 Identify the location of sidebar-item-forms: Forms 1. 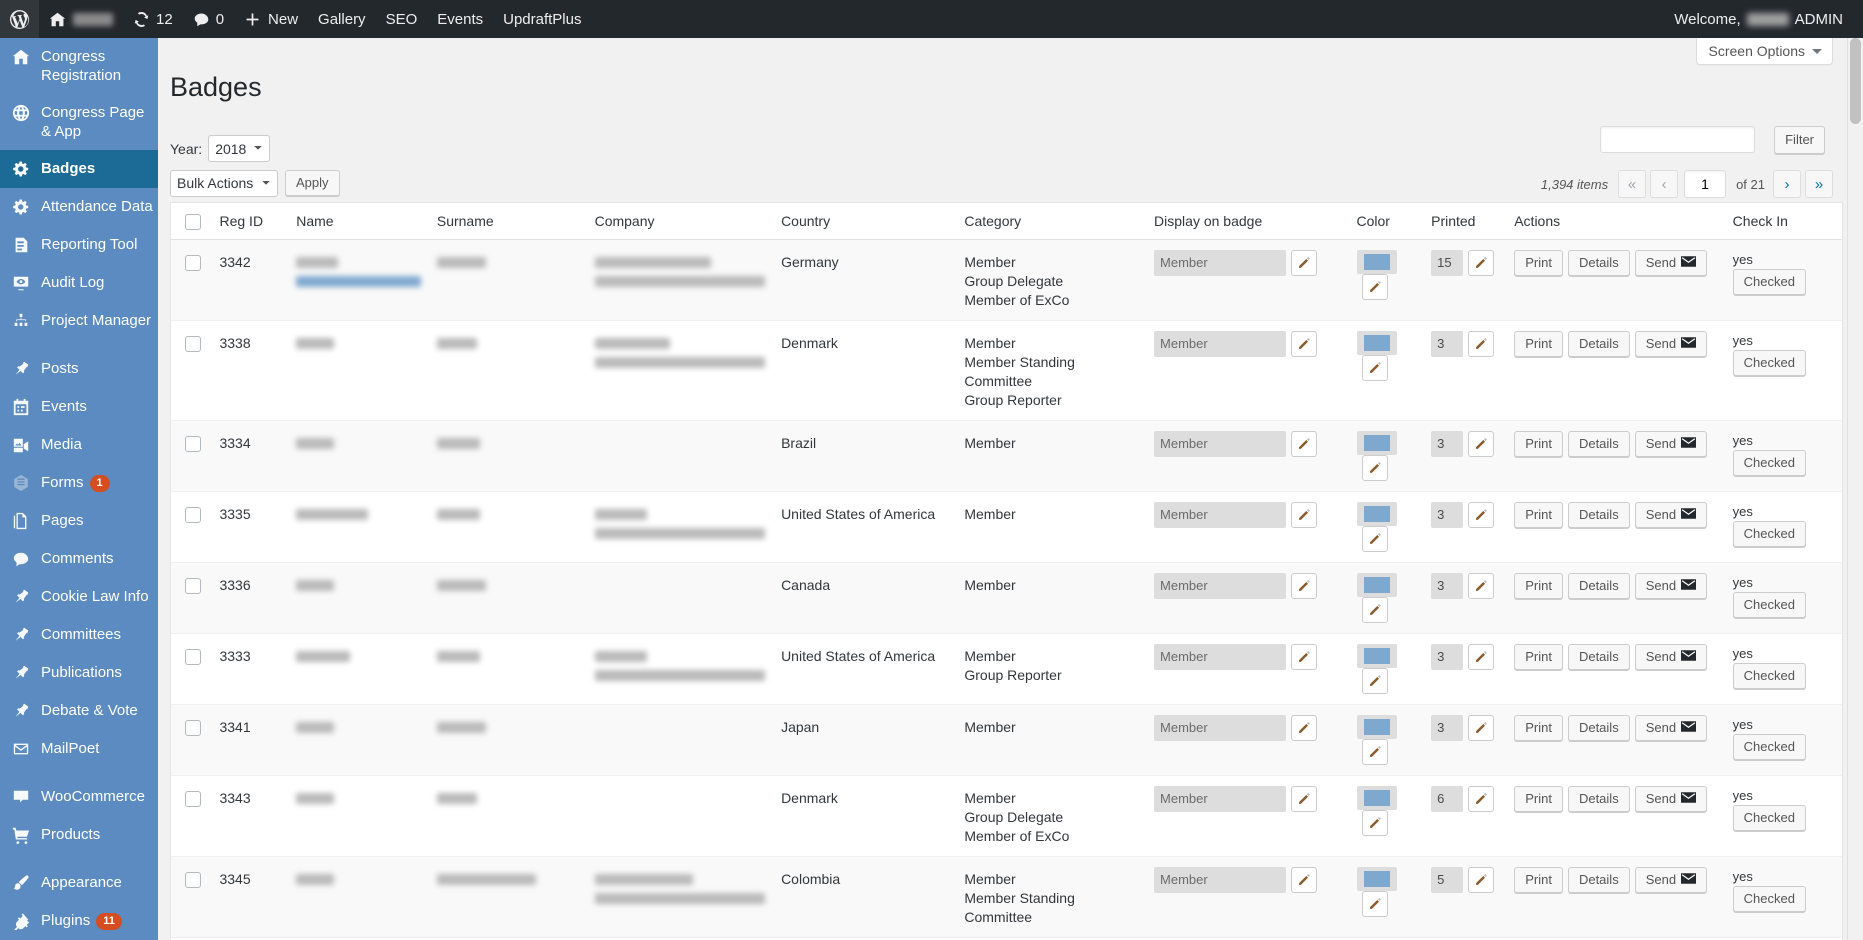
(79, 483).